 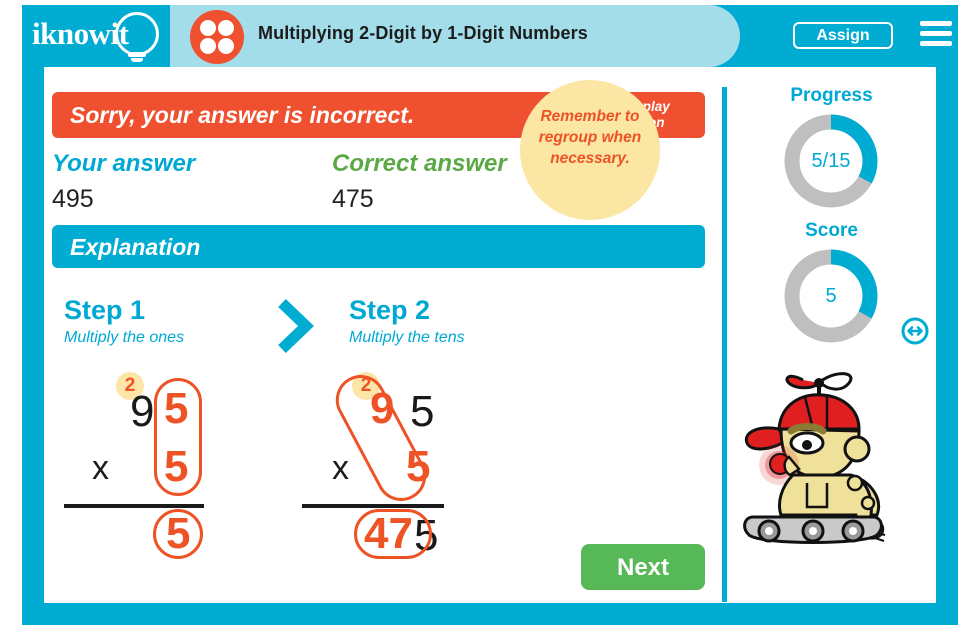 I want to click on dot-bottom-left, so click(x=208, y=46).